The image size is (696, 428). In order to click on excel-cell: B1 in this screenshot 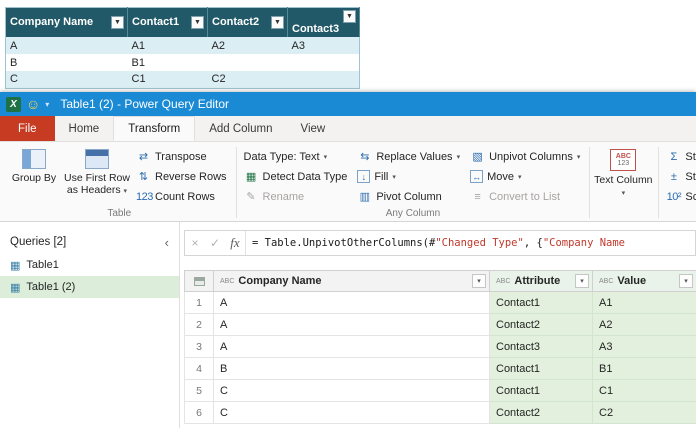, I will do `click(168, 62)`.